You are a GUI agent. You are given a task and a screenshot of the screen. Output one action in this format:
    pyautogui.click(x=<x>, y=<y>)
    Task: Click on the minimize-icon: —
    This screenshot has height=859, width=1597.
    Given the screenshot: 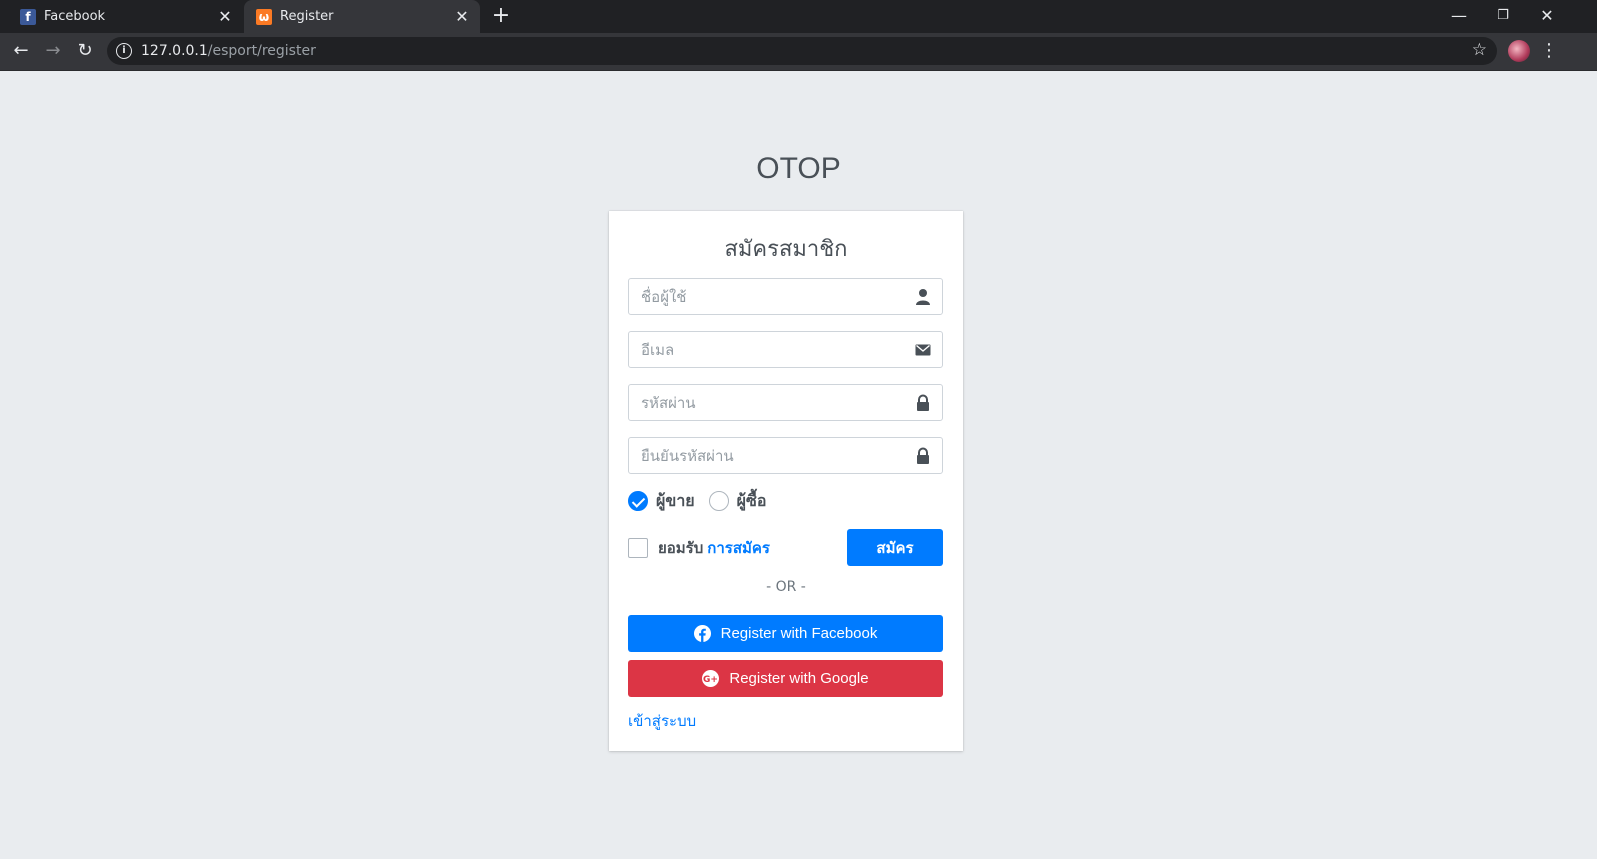 What is the action you would take?
    pyautogui.click(x=1459, y=16)
    